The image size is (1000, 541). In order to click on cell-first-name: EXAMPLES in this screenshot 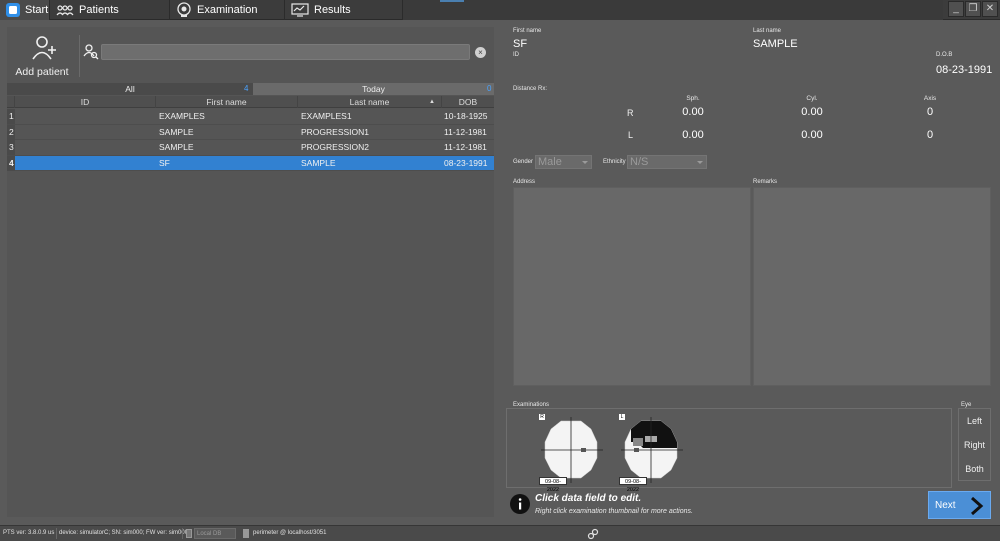, I will do `click(182, 116)`.